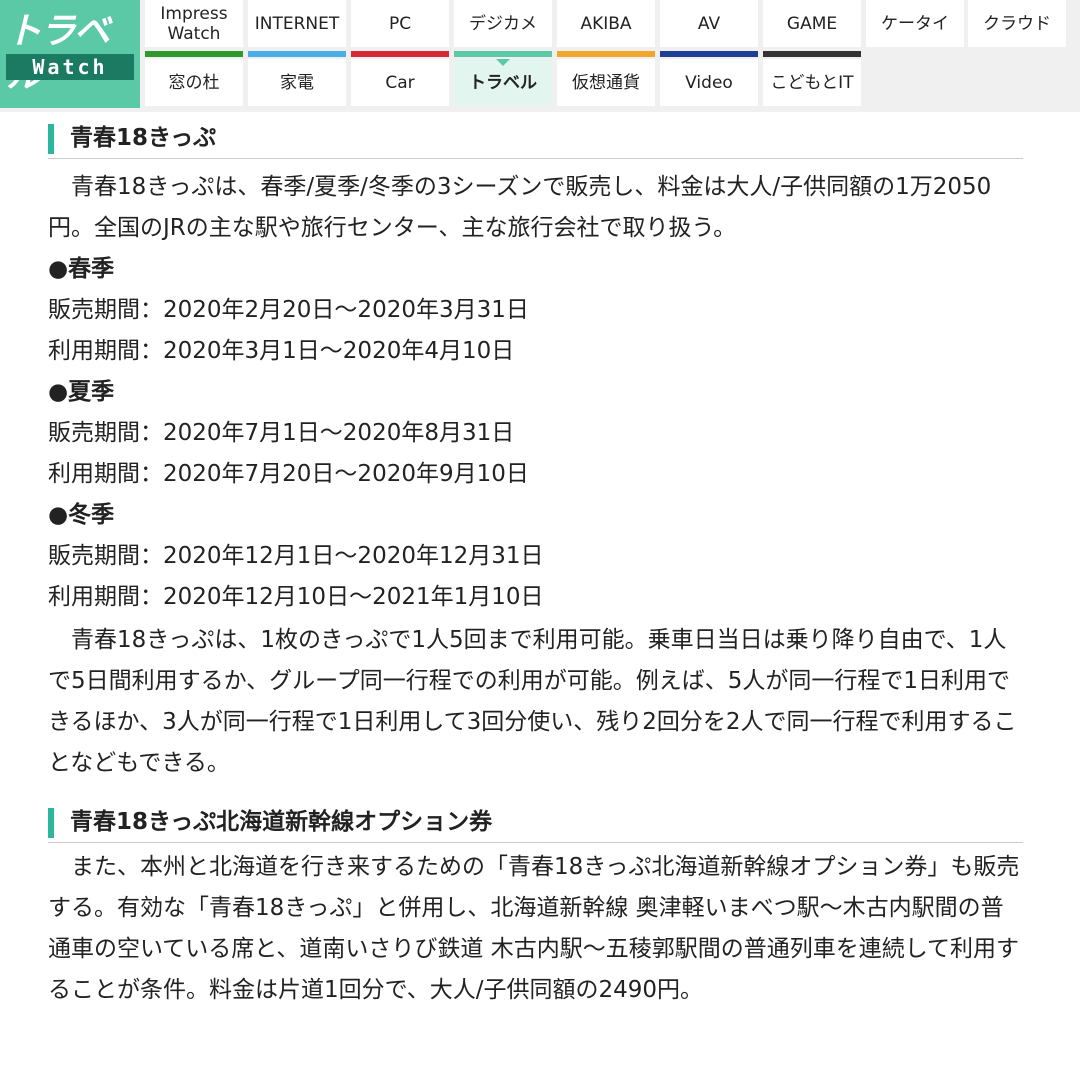 The width and height of the screenshot is (1080, 1069). What do you see at coordinates (296, 597) in the screenshot?
I see `use-period: 利用期間：2020年12月10日～2021年1月10日` at bounding box center [296, 597].